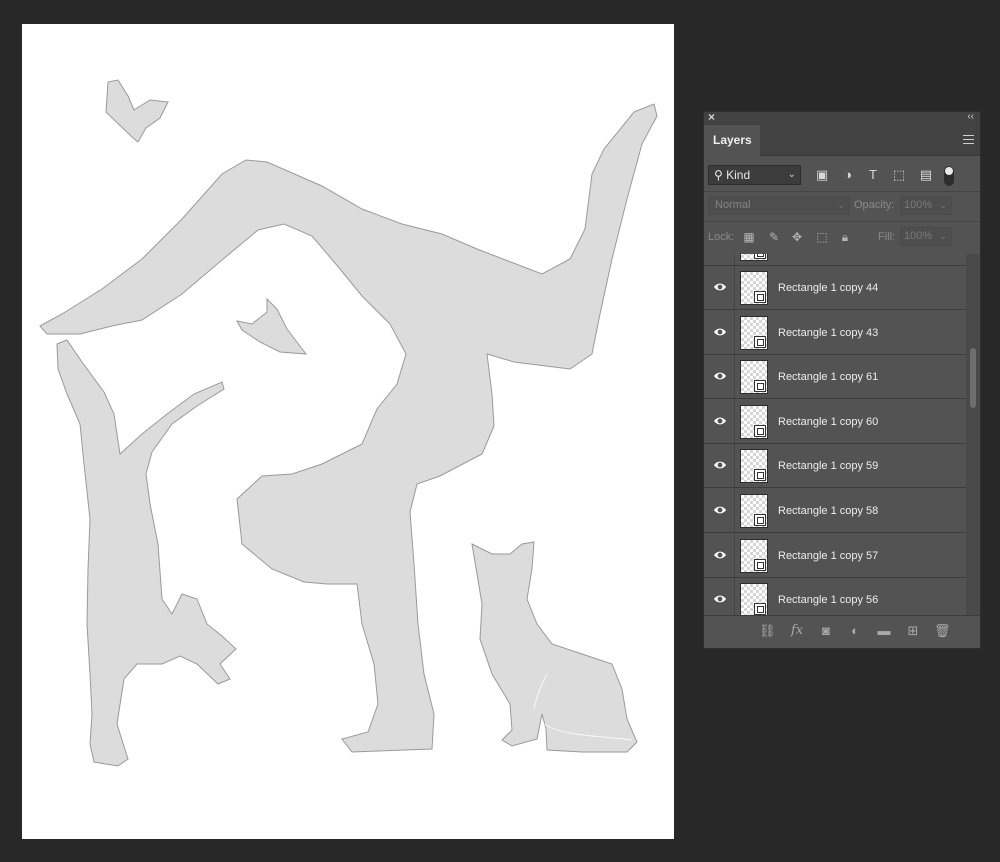 Image resolution: width=1000 pixels, height=862 pixels. I want to click on butterfly-middle, so click(272, 326).